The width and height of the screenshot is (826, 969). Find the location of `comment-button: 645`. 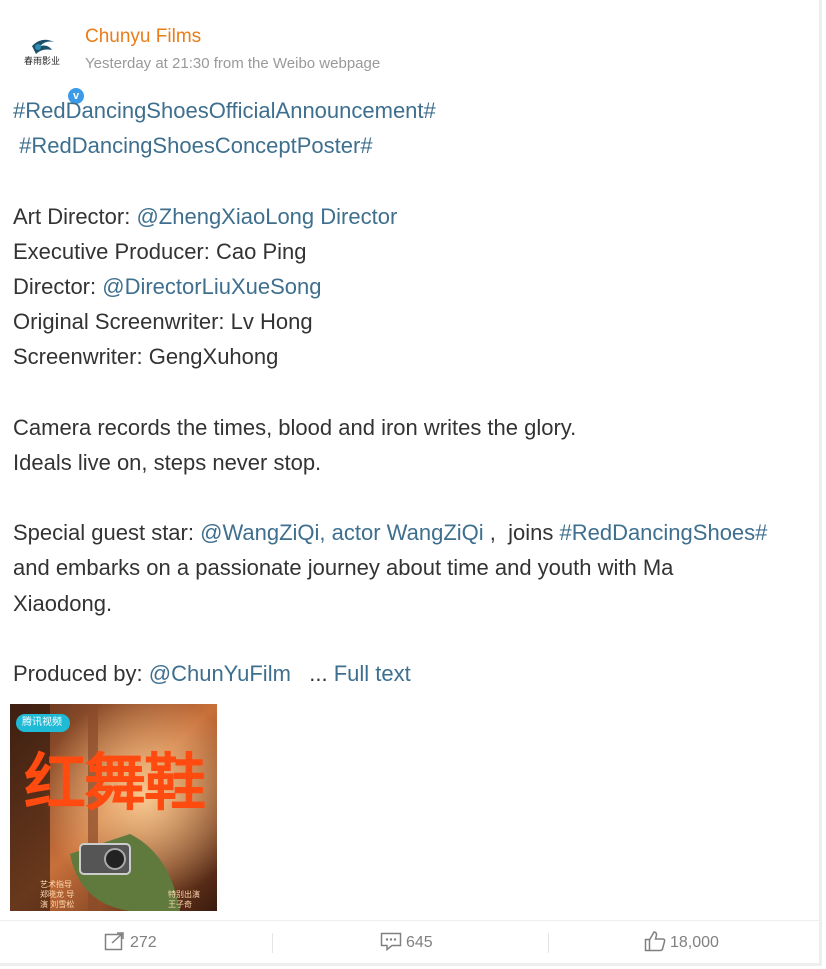

comment-button: 645 is located at coordinates (406, 943).